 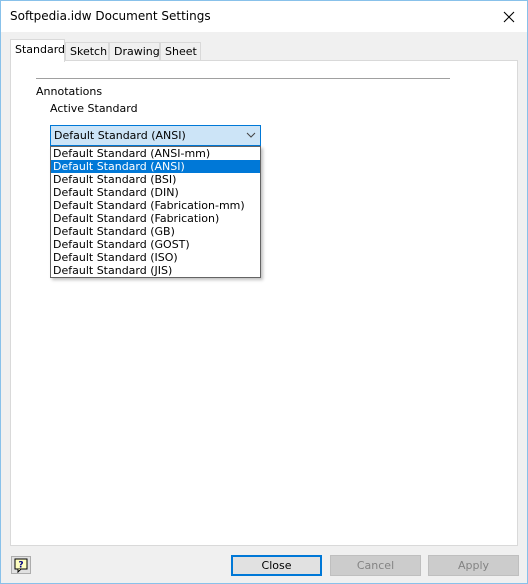 What do you see at coordinates (155, 257) in the screenshot?
I see `dropdown-option: Default Standard (ISO)` at bounding box center [155, 257].